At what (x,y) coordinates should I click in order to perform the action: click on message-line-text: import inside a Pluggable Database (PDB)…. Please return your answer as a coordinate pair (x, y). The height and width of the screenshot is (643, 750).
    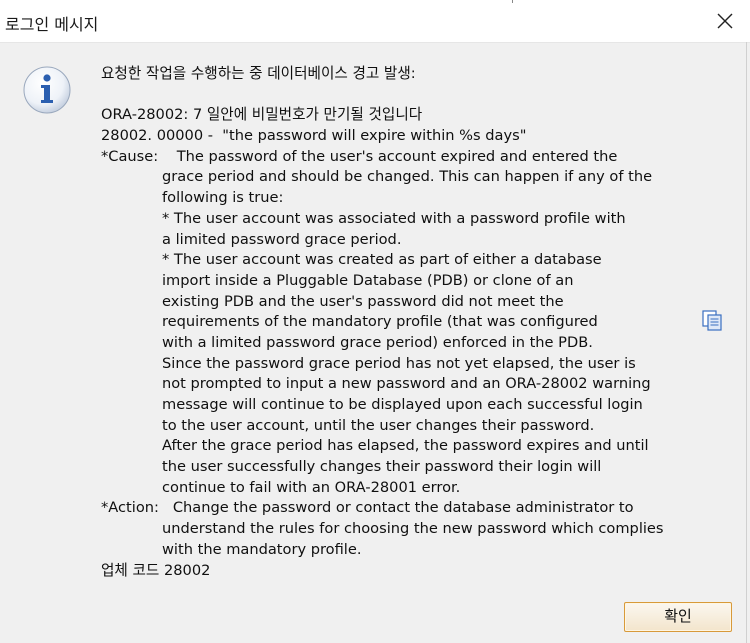
    Looking at the image, I should click on (368, 280).